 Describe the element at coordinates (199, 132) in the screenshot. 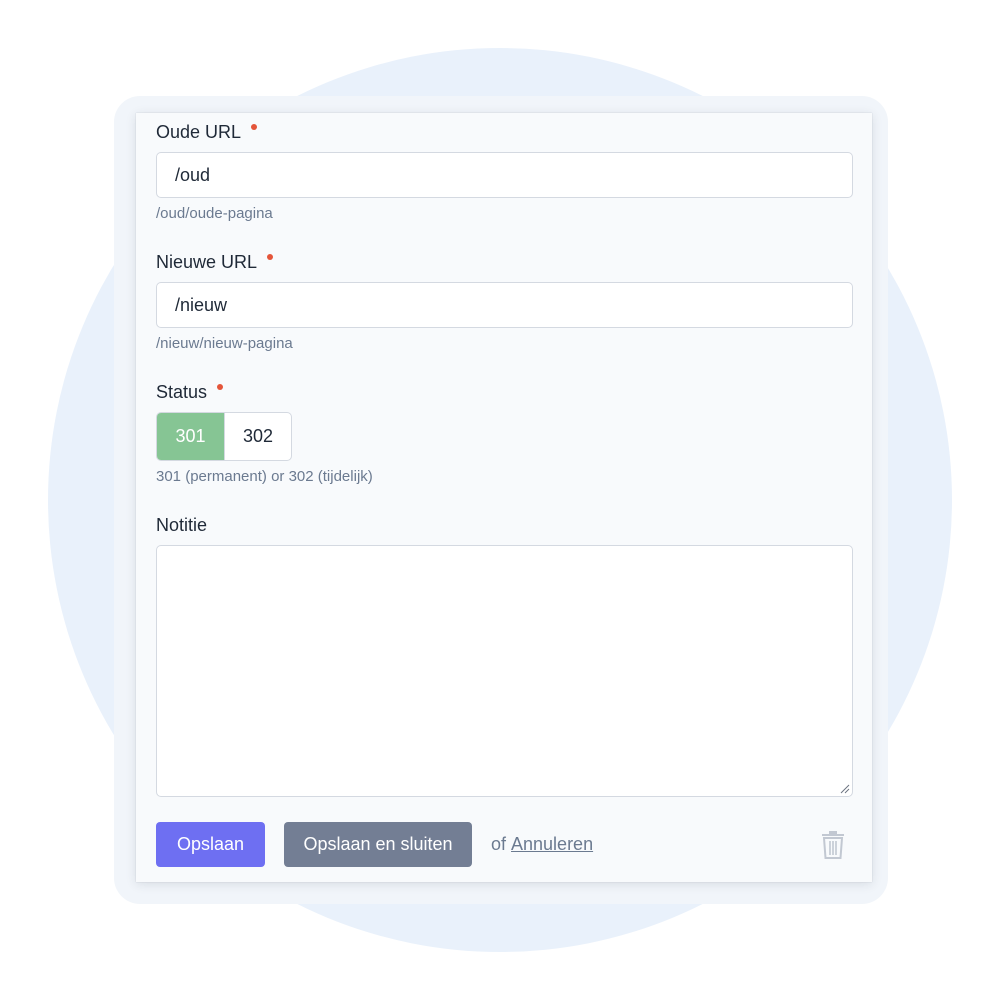

I see `old-url-label-text: Oude URL` at that location.